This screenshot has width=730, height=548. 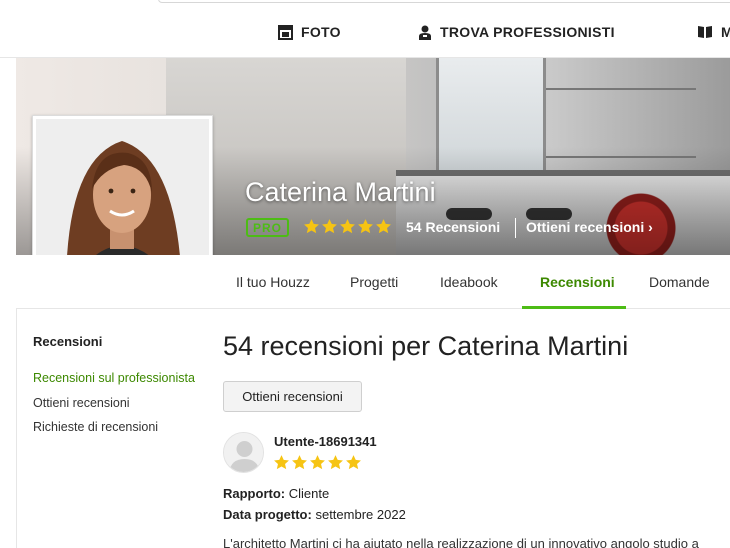 I want to click on review-project-date-label: Data progetto:, so click(x=267, y=514).